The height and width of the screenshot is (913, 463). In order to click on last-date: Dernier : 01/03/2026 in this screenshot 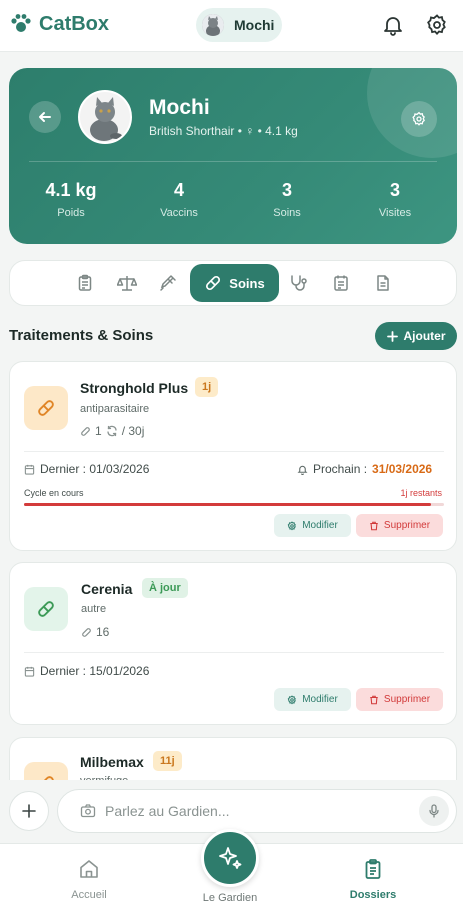, I will do `click(86, 469)`.